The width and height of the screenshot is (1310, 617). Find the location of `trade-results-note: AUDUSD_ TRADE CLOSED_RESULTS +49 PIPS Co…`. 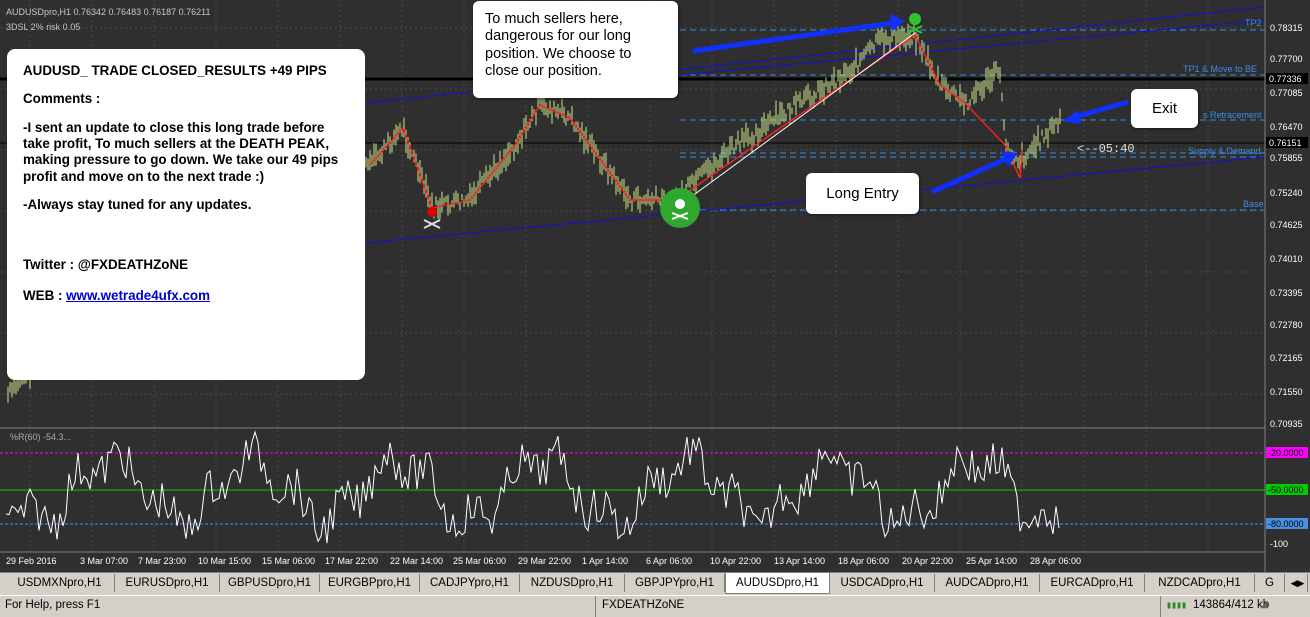

trade-results-note: AUDUSD_ TRADE CLOSED_RESULTS +49 PIPS Co… is located at coordinates (186, 214).